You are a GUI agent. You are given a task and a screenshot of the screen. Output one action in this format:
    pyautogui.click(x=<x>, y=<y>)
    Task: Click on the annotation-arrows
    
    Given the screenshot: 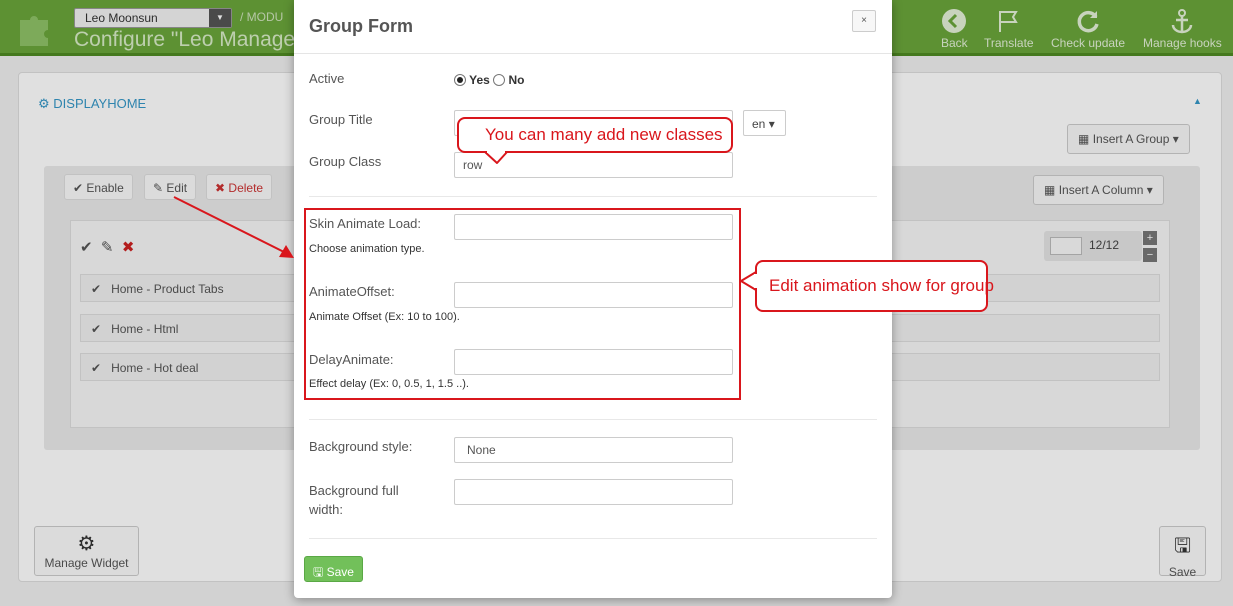 What is the action you would take?
    pyautogui.click(x=465, y=220)
    